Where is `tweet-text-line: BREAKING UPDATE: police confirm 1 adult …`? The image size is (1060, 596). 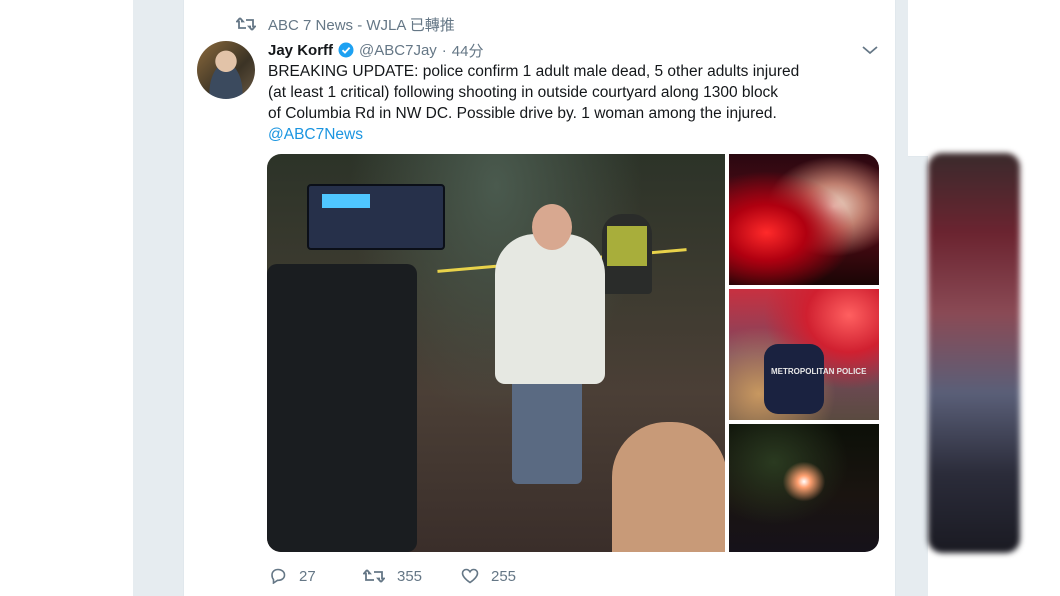 tweet-text-line: BREAKING UPDATE: police confirm 1 adult … is located at coordinates (534, 71).